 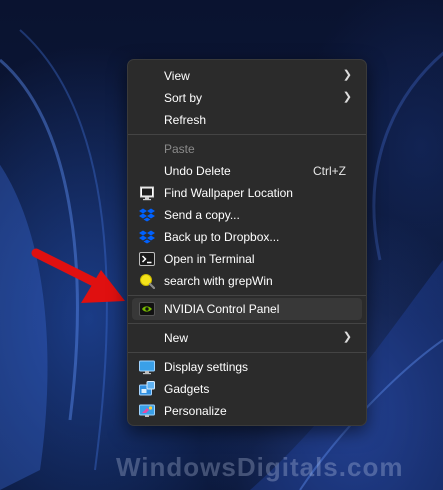 What do you see at coordinates (147, 281) in the screenshot?
I see `magnifier-icon` at bounding box center [147, 281].